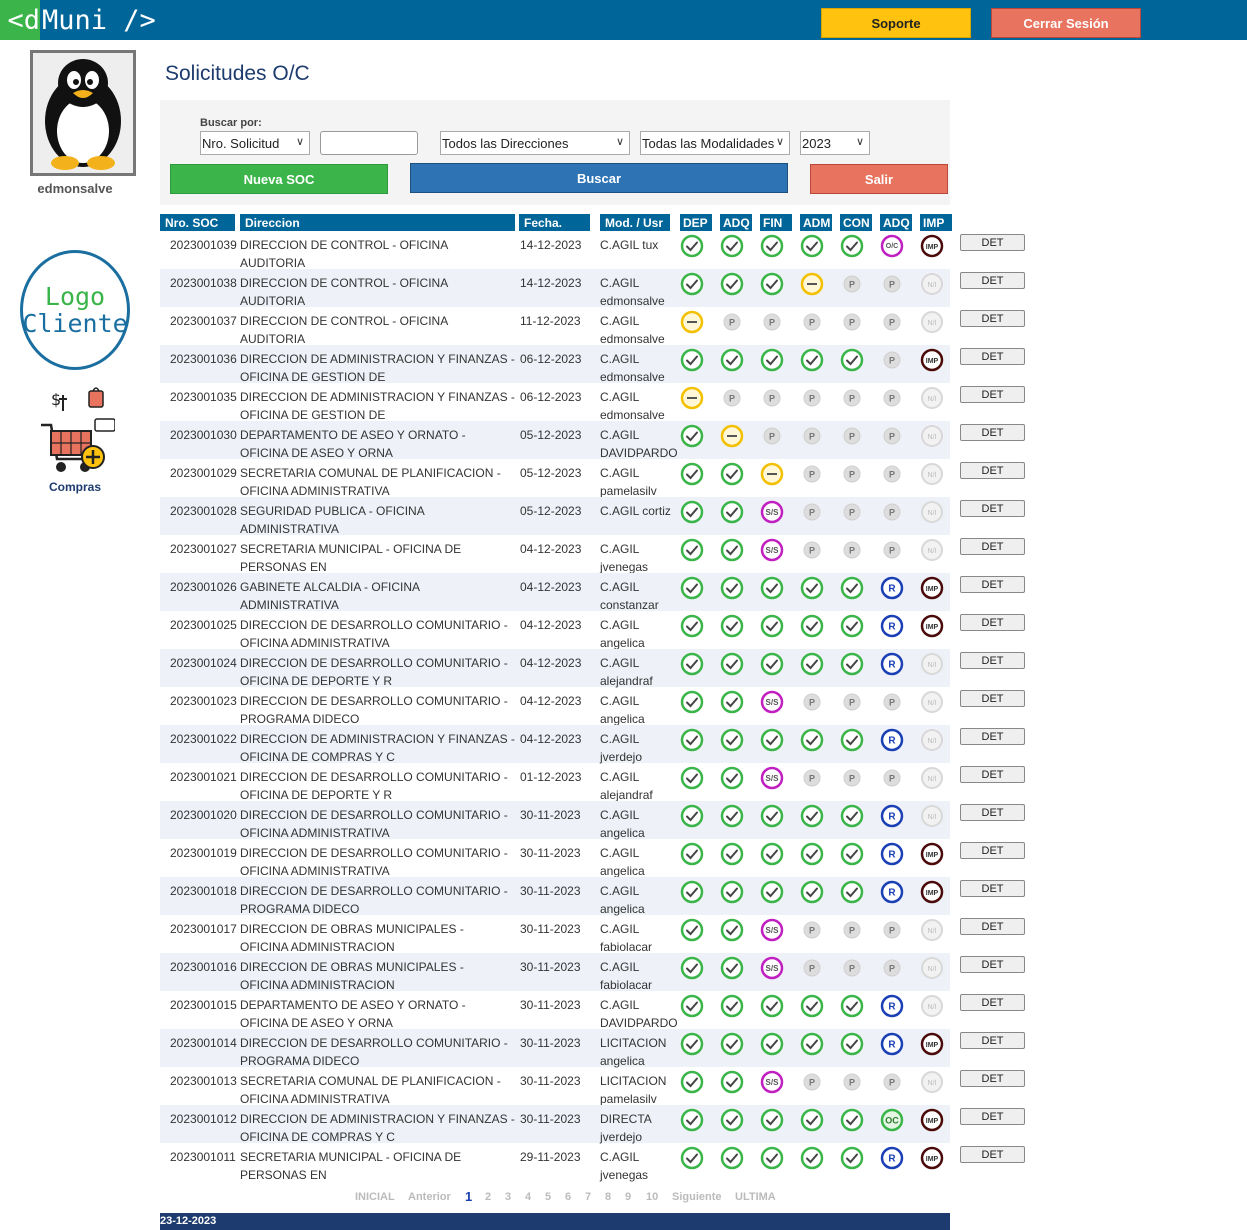 This screenshot has width=1247, height=1230. Describe the element at coordinates (255, 143) in the screenshot. I see `buscar-por-select: Nro. Solicitud ∨` at that location.